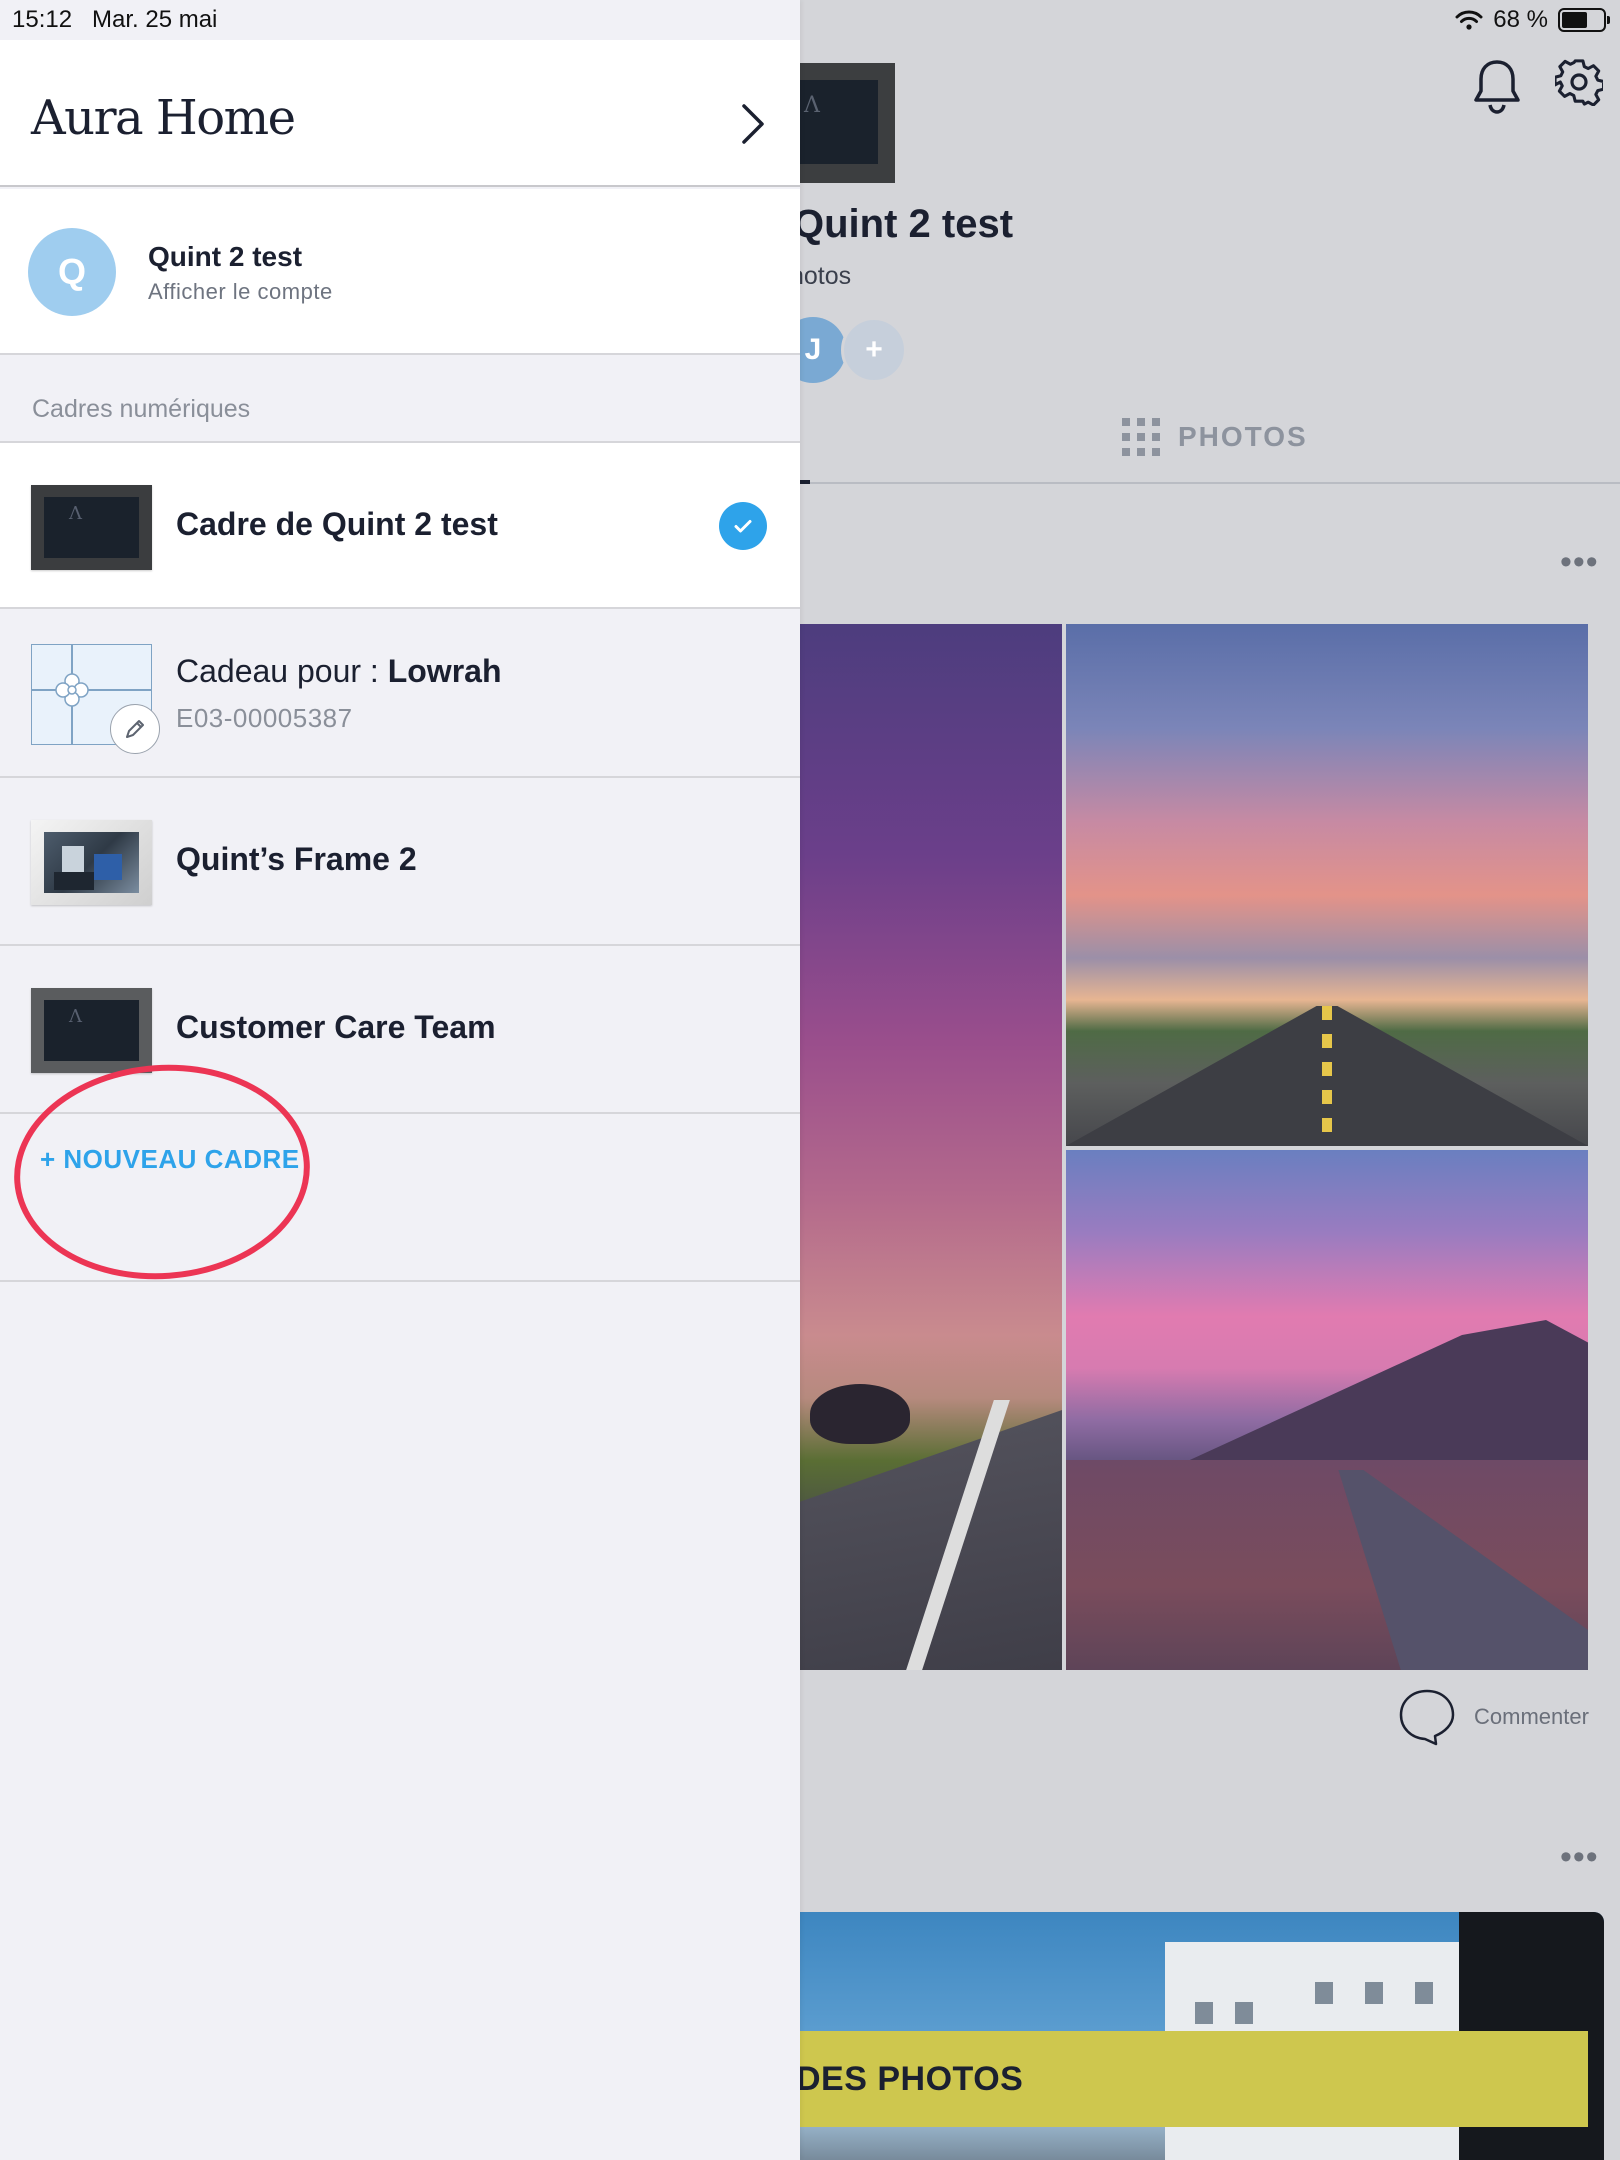 The height and width of the screenshot is (2160, 1620). Describe the element at coordinates (163, 118) in the screenshot. I see `brand-logo: Aura Home` at that location.